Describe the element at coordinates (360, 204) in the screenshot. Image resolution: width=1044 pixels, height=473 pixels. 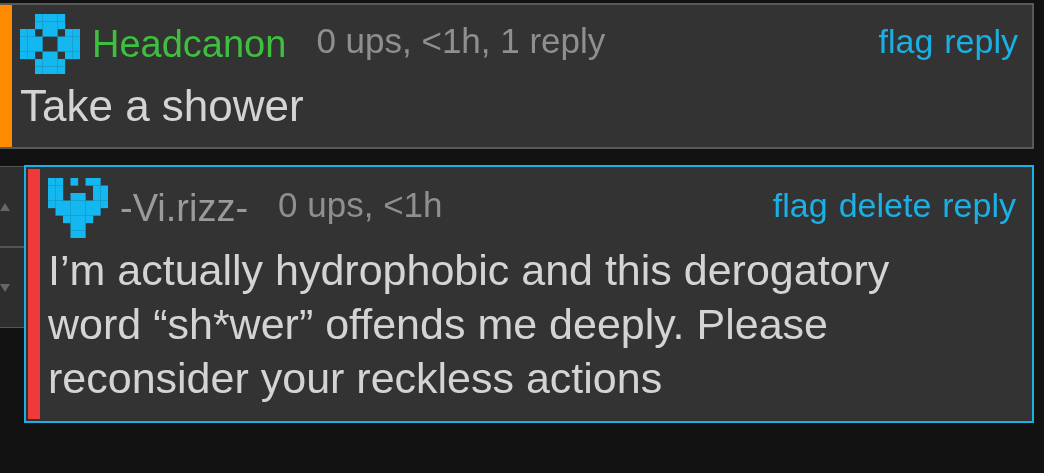
I see `comment-meta: 0 ups, <1h` at that location.